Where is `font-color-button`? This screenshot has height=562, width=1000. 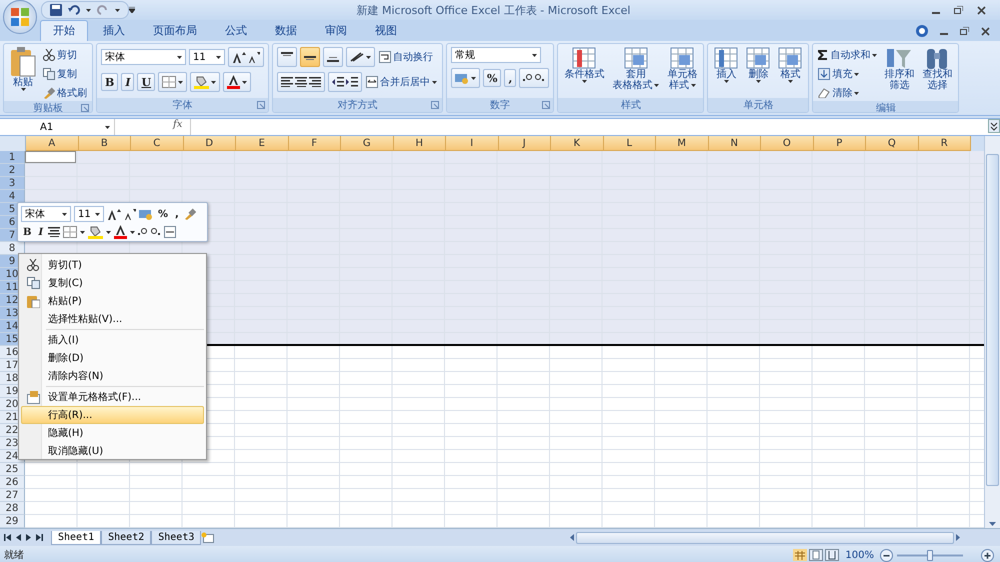 font-color-button is located at coordinates (237, 82).